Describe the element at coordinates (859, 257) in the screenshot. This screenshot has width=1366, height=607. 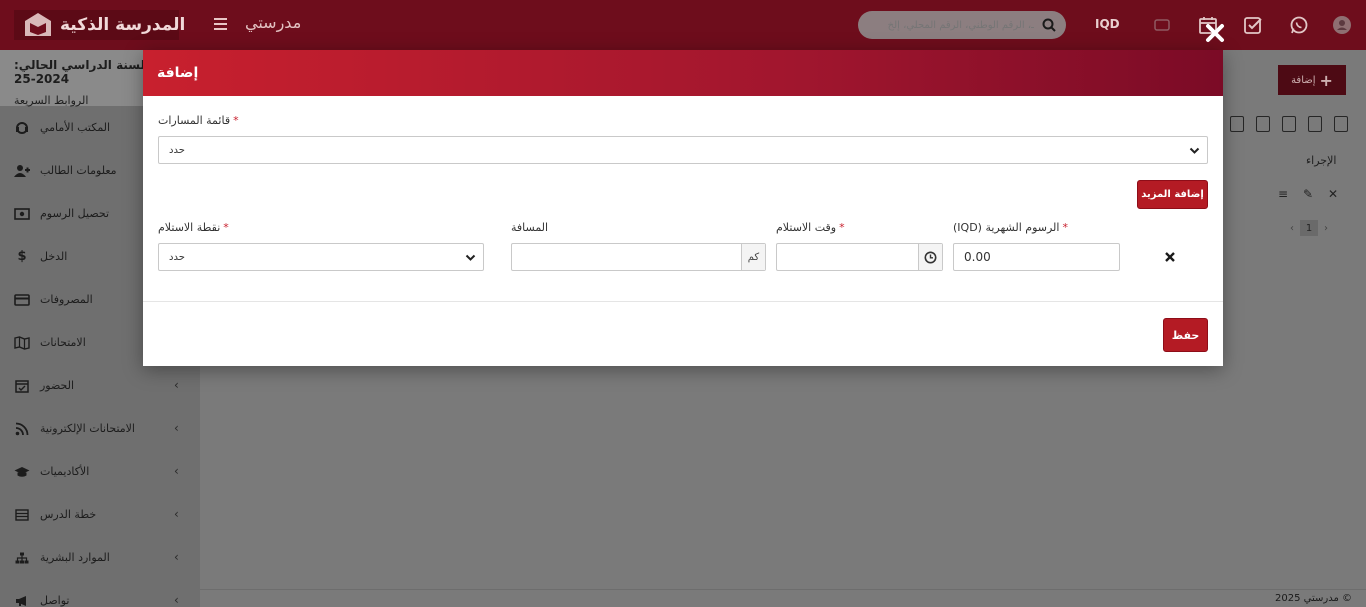
I see `pickup-time-input` at that location.